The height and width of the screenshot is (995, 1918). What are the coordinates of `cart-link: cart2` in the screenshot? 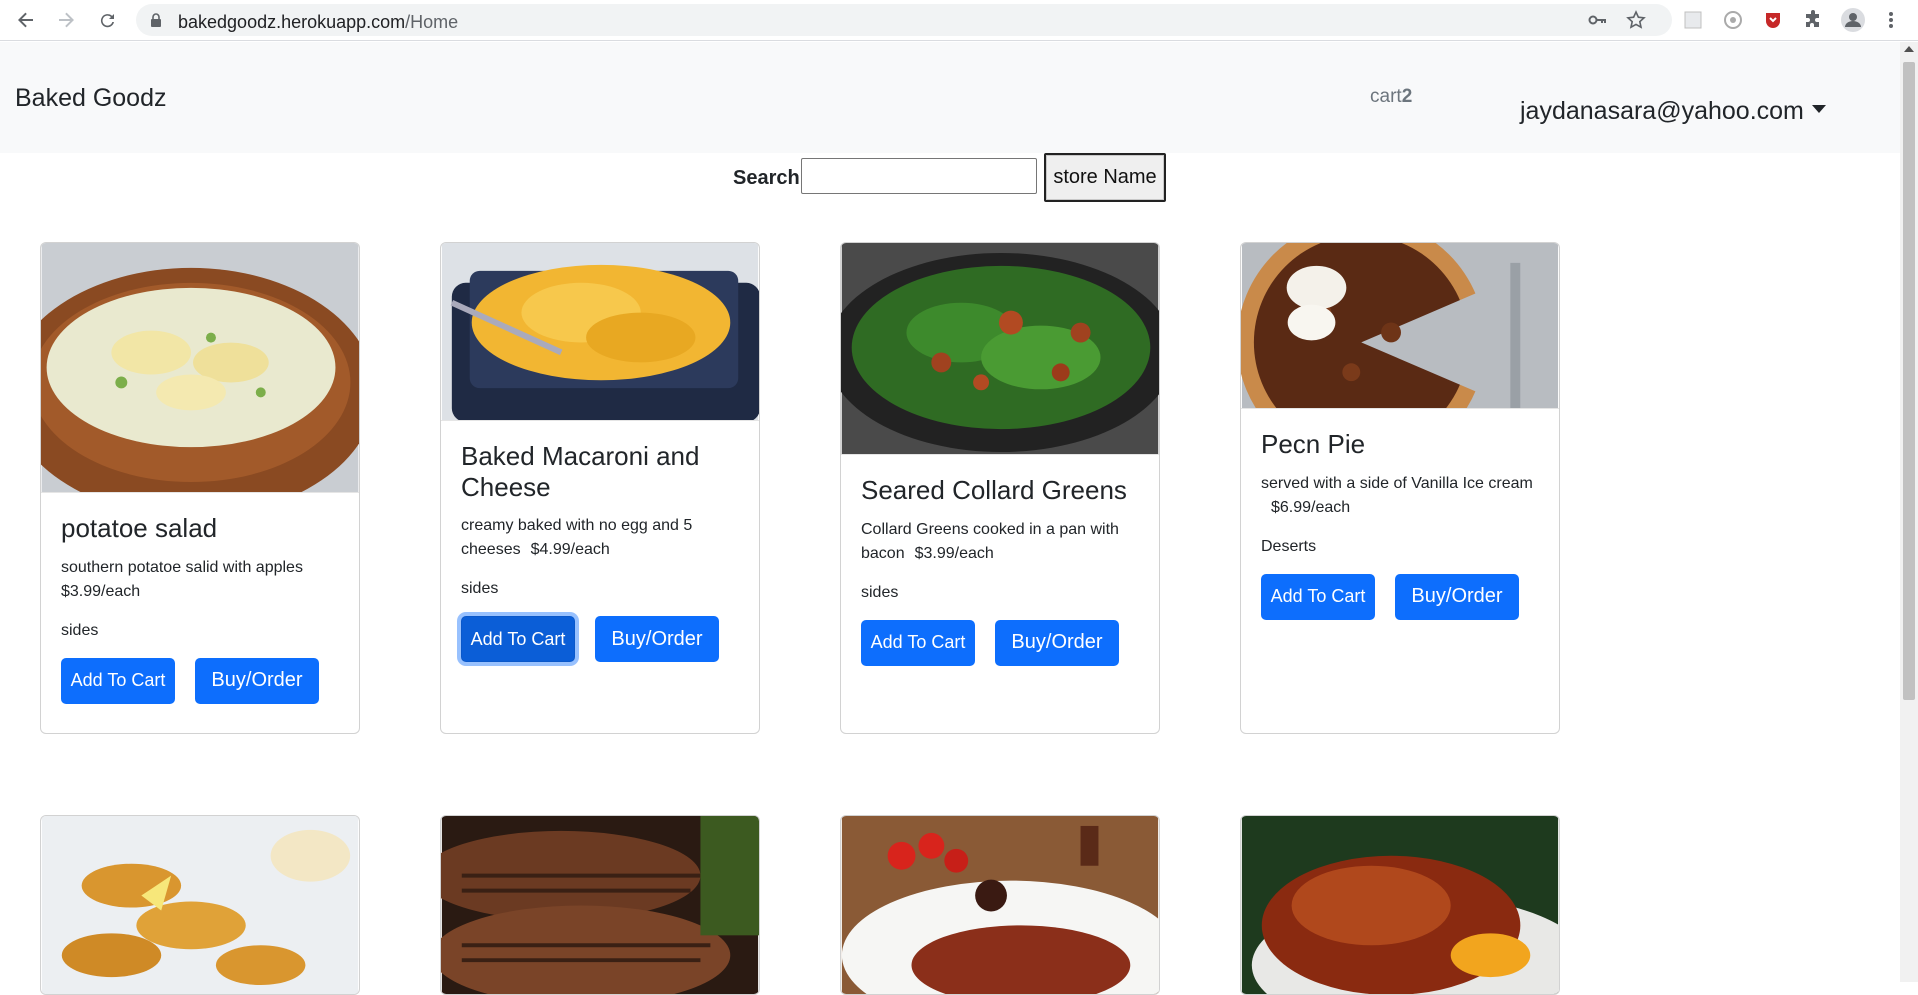 It's located at (1391, 97).